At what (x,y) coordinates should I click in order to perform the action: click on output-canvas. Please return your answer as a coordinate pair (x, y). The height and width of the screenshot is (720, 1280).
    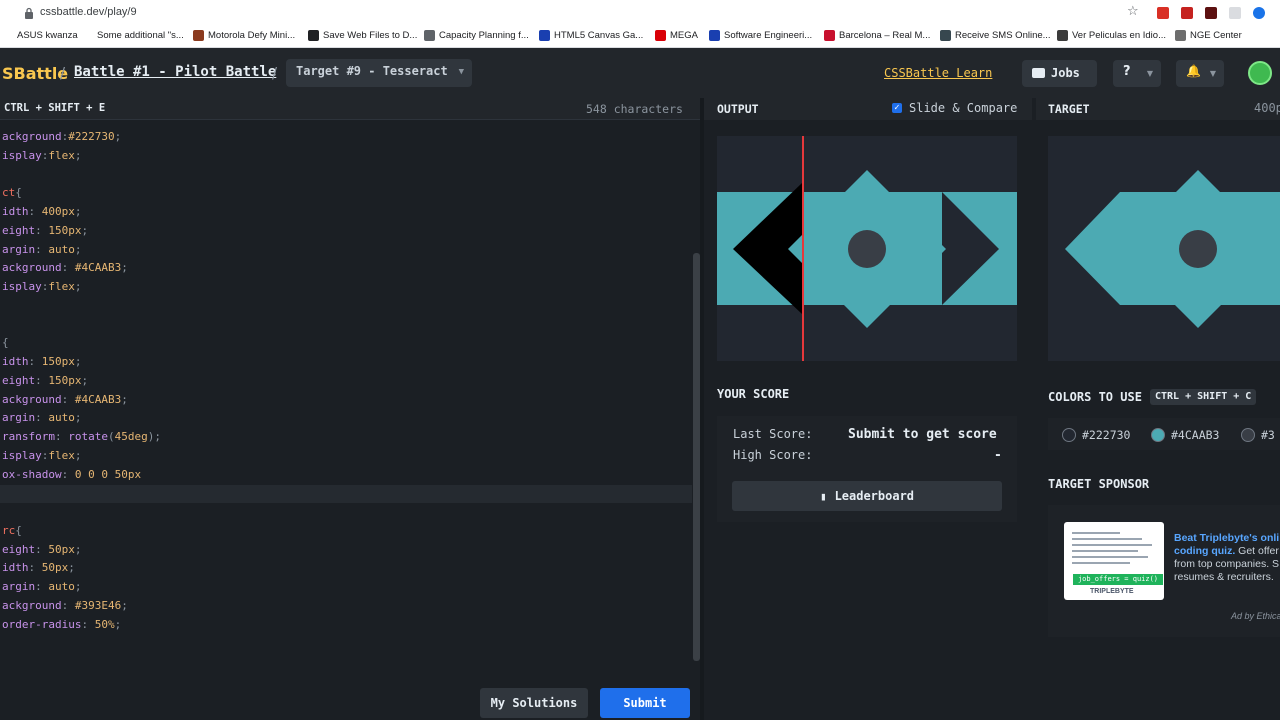
    Looking at the image, I should click on (867, 248).